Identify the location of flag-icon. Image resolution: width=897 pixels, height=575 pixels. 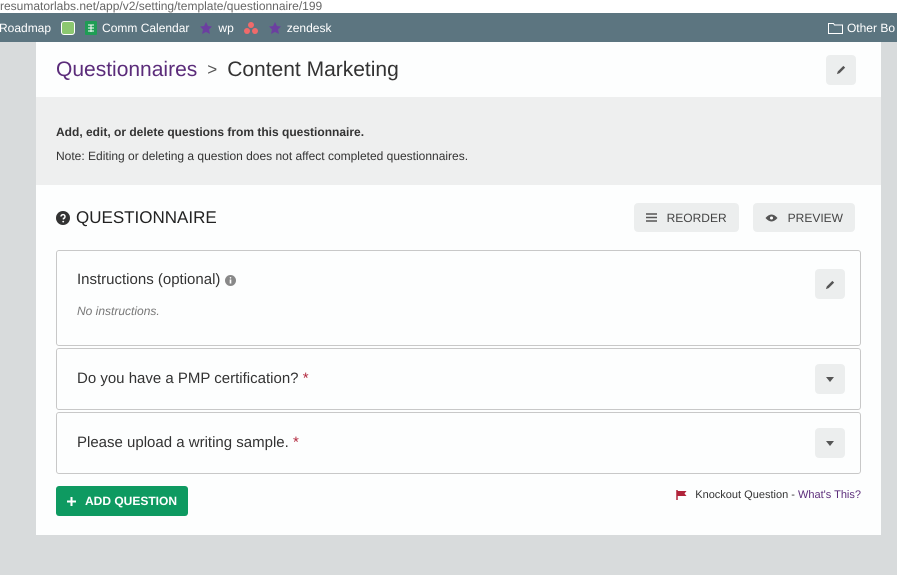
(682, 495).